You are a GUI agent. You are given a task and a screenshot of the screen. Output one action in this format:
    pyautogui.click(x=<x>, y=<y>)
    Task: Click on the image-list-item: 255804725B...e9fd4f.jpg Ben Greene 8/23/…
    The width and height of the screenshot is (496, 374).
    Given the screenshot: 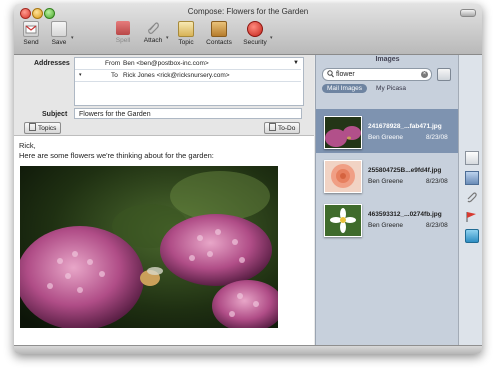 What is the action you would take?
    pyautogui.click(x=387, y=175)
    